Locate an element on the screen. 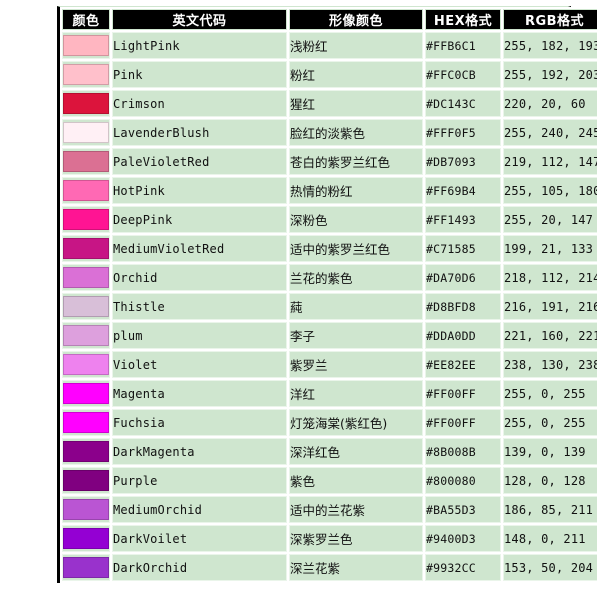 The image size is (597, 591). hex-value-cell: #FF00FF is located at coordinates (463, 393).